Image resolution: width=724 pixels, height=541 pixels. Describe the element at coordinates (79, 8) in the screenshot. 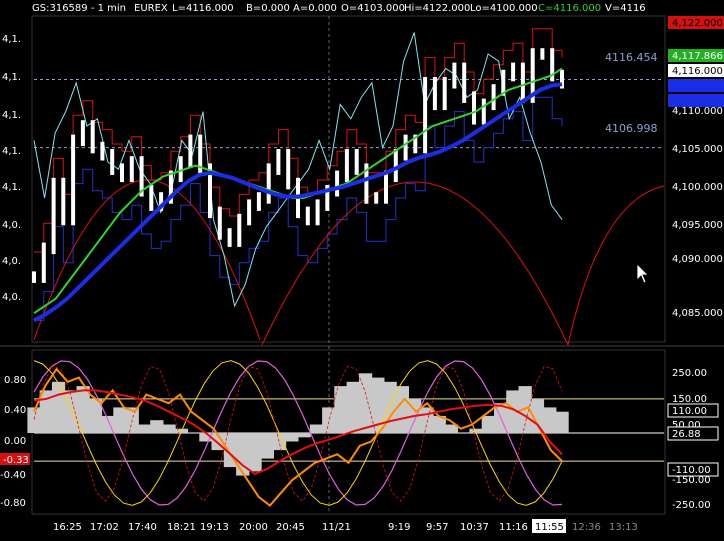

I see `header-symbol: GS:316589 - 1 min` at that location.